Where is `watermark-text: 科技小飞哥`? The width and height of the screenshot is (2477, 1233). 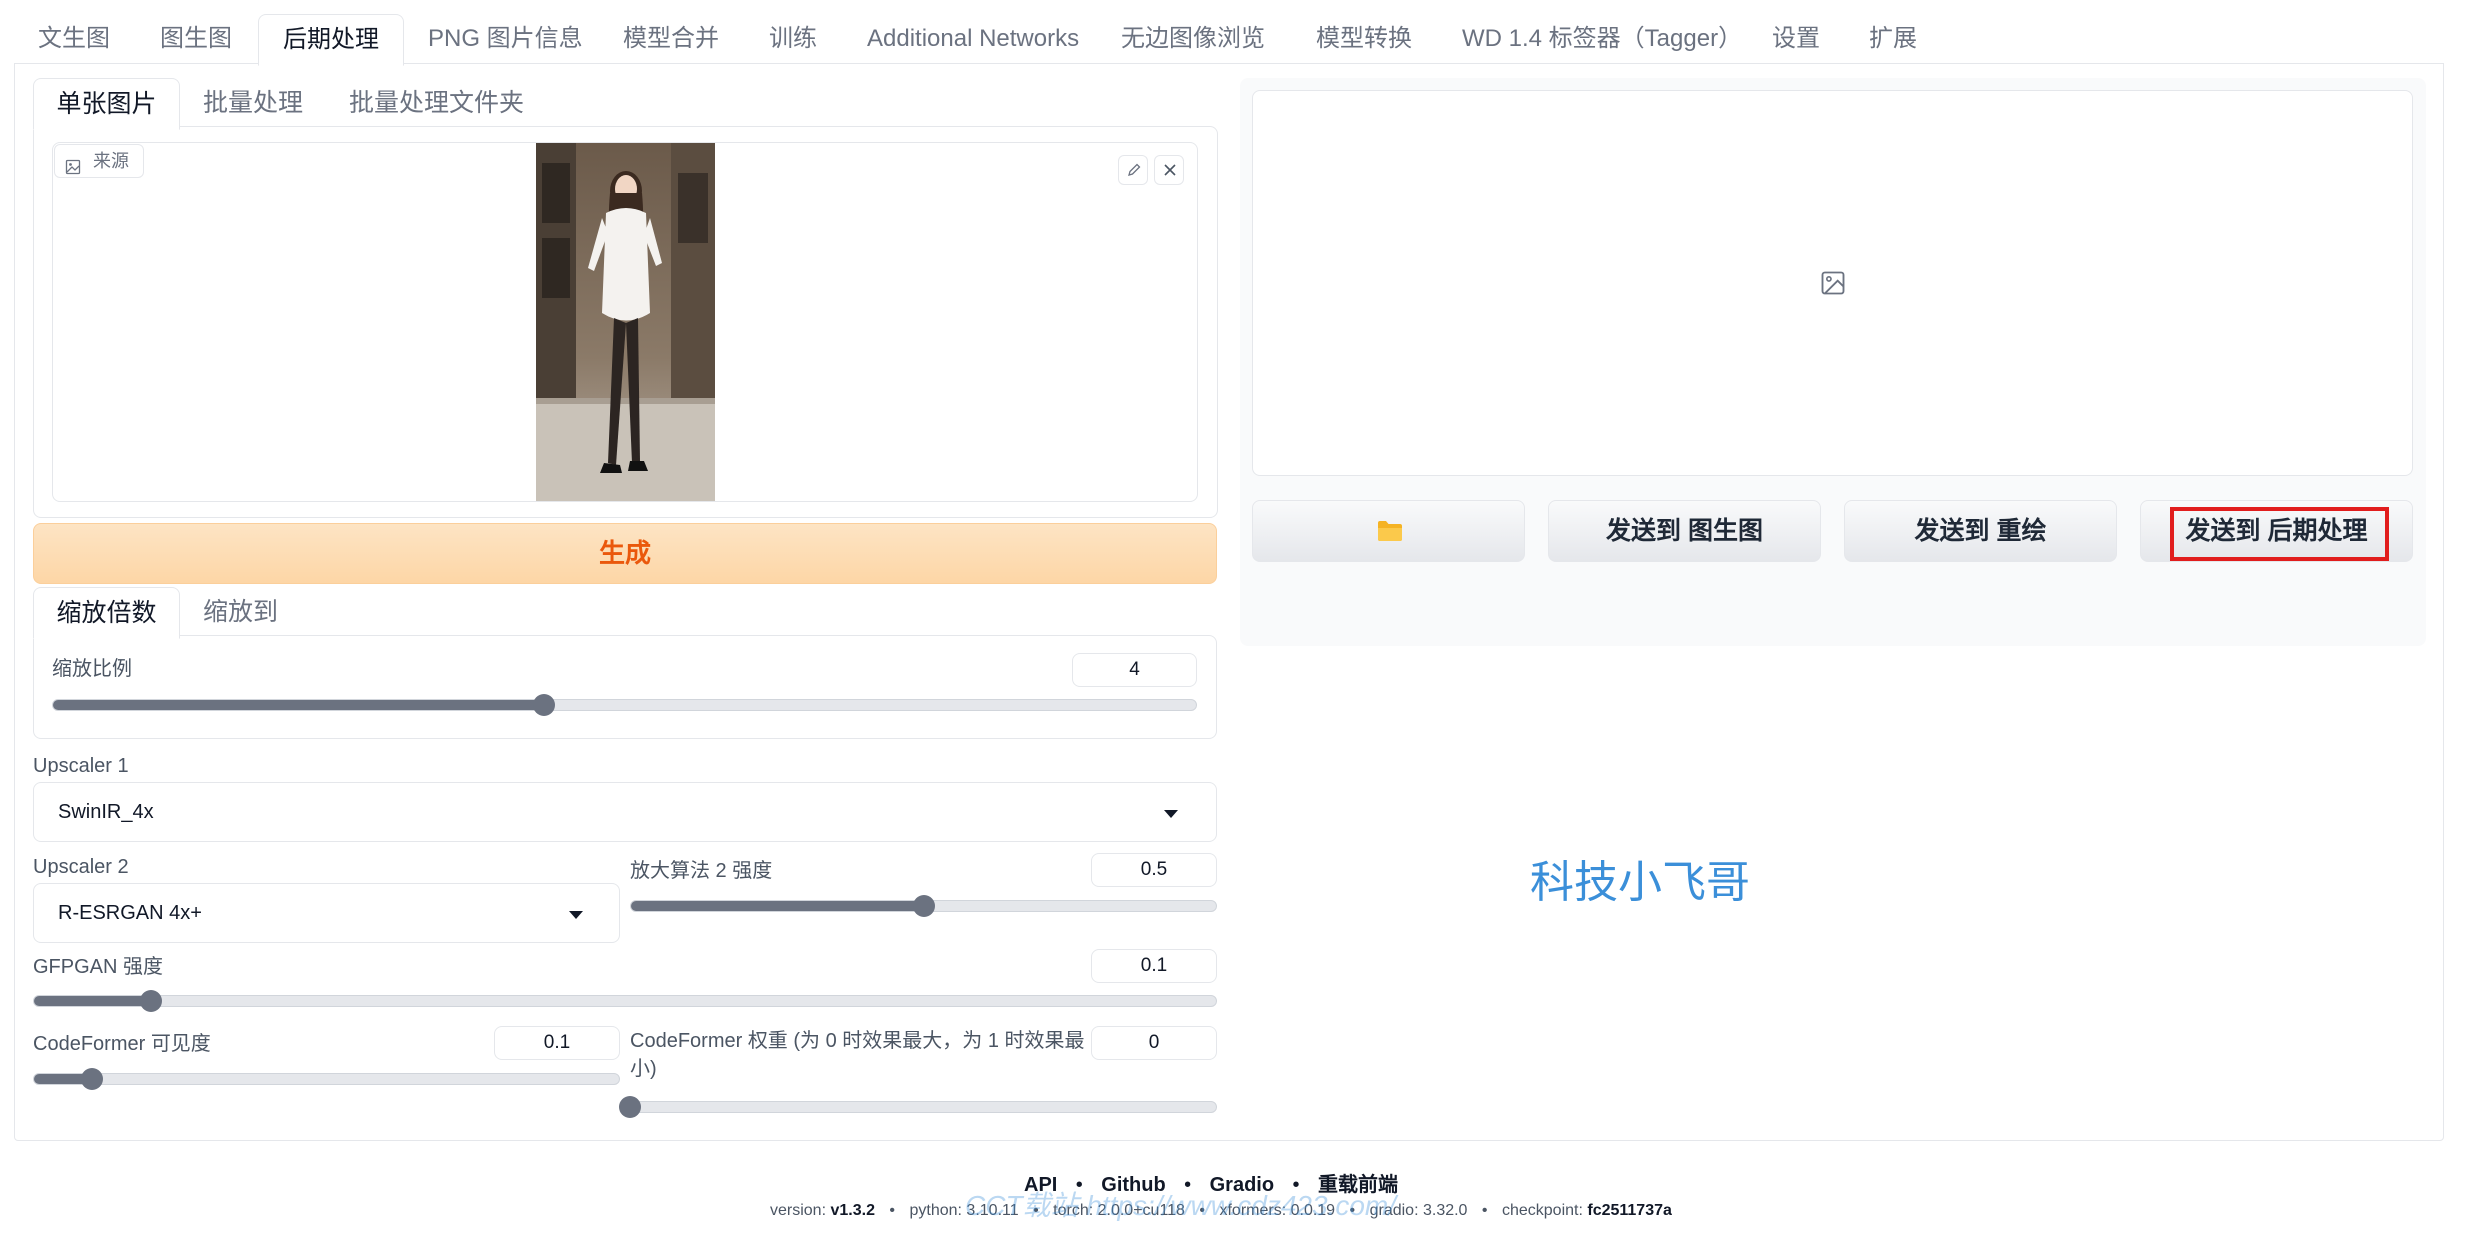 watermark-text: 科技小飞哥 is located at coordinates (1640, 882).